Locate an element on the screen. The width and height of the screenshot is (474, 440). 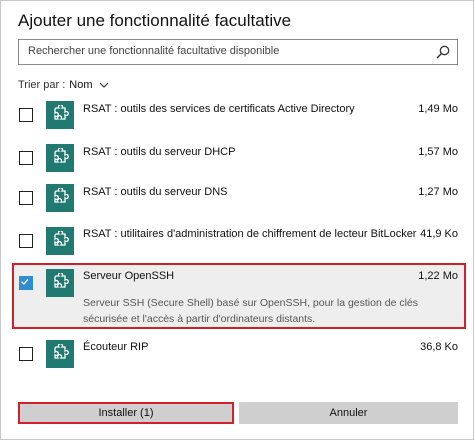
search-icon is located at coordinates (443, 52).